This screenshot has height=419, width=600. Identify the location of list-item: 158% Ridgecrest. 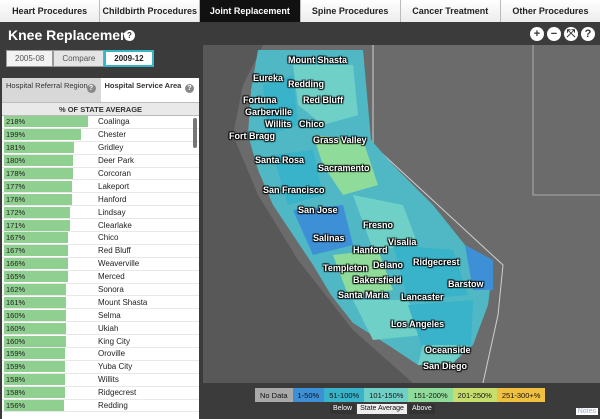
(100, 393).